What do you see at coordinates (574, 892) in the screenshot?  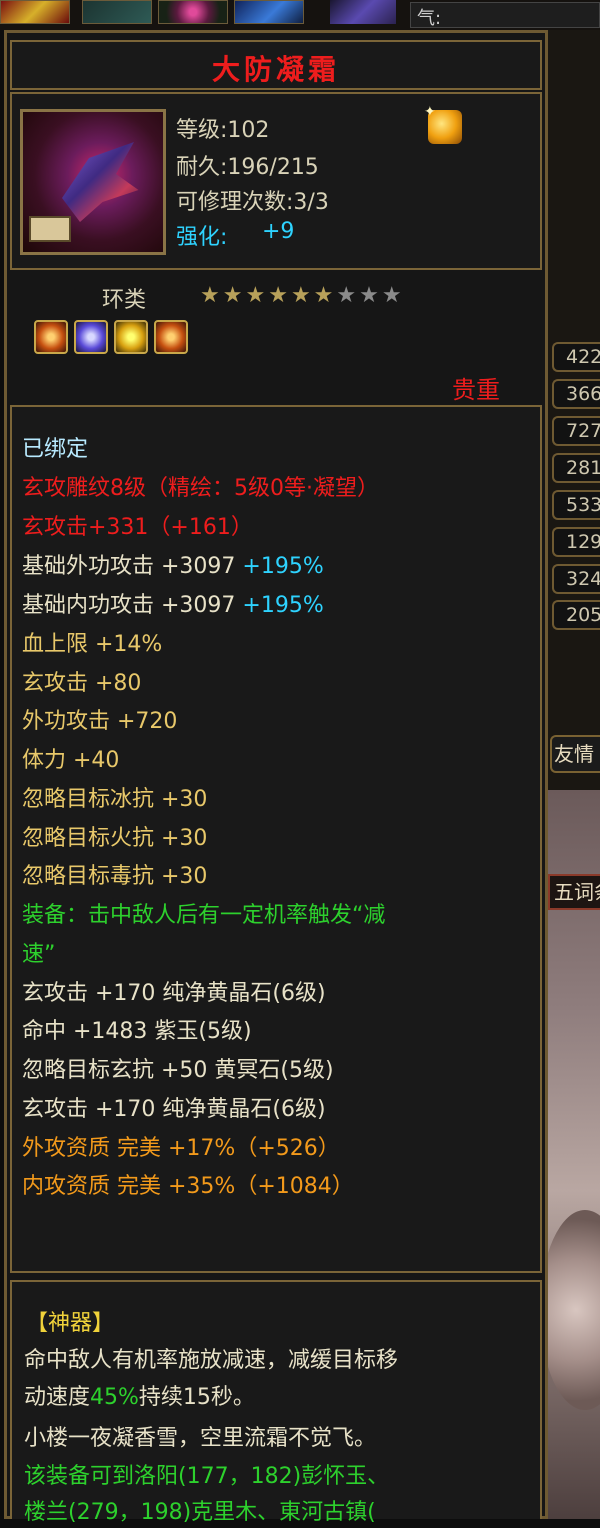 I see `five-affix-button: 五词条` at bounding box center [574, 892].